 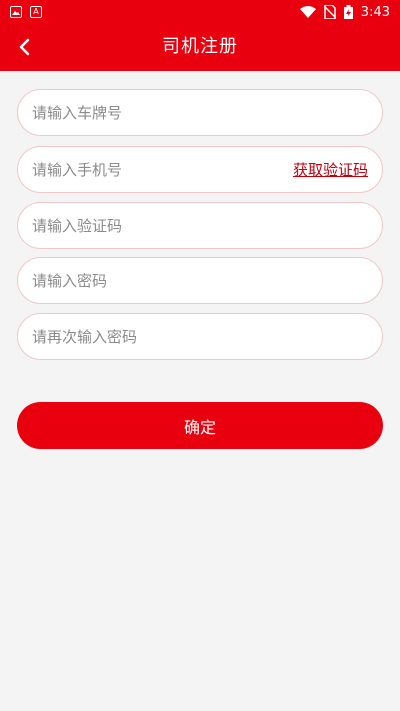 I want to click on confirm-button-label: 确定, so click(x=199, y=427).